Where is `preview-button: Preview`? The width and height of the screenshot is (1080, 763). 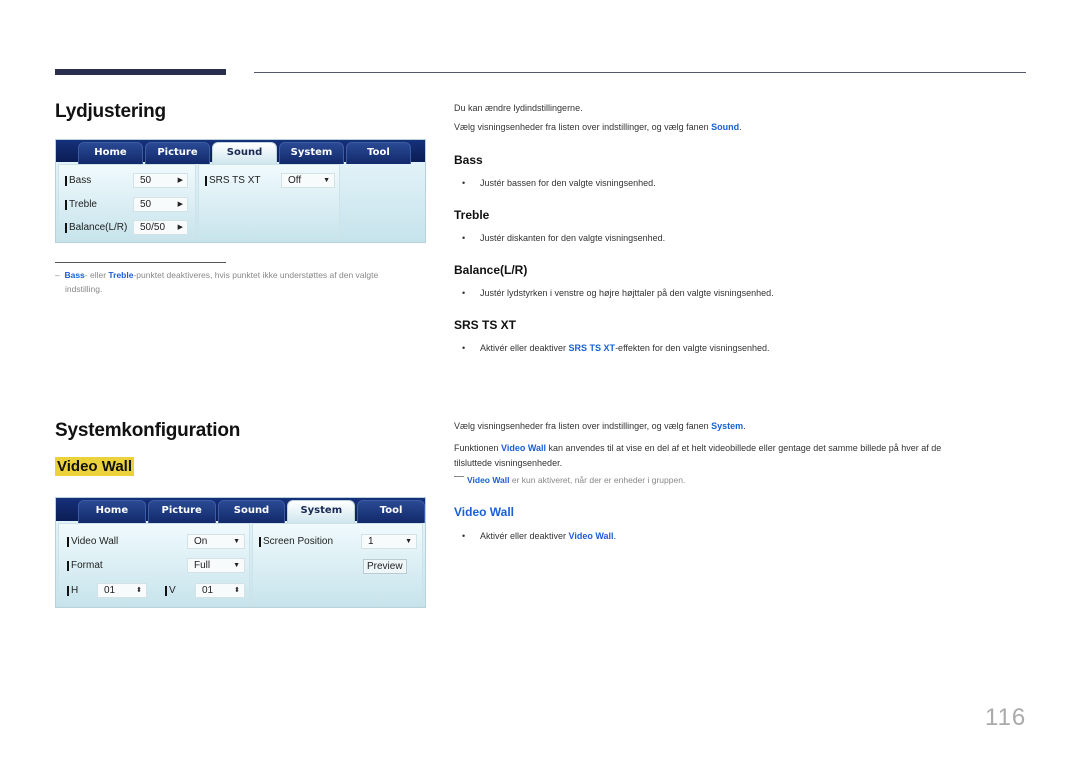 preview-button: Preview is located at coordinates (385, 566).